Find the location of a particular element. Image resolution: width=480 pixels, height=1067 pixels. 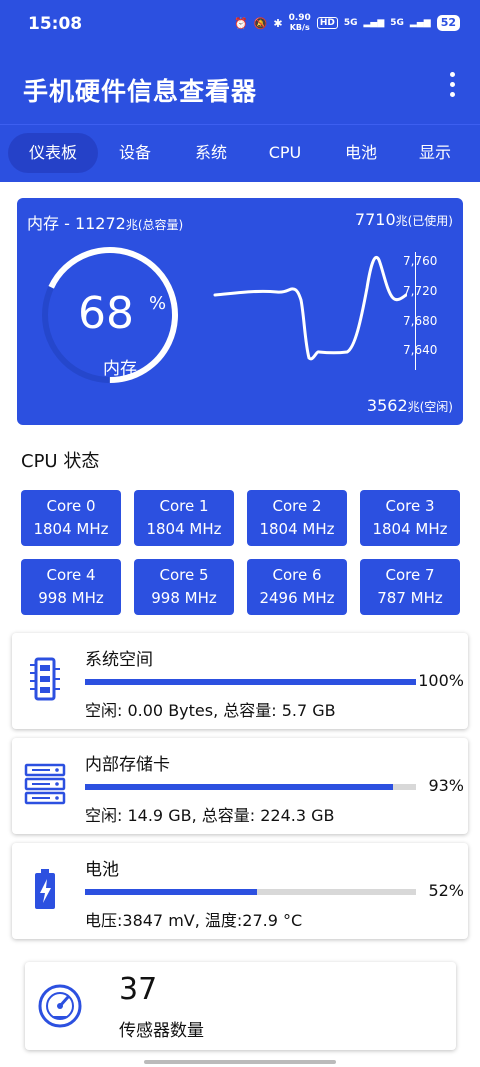

signal-icon-1: 5G is located at coordinates (350, 23).